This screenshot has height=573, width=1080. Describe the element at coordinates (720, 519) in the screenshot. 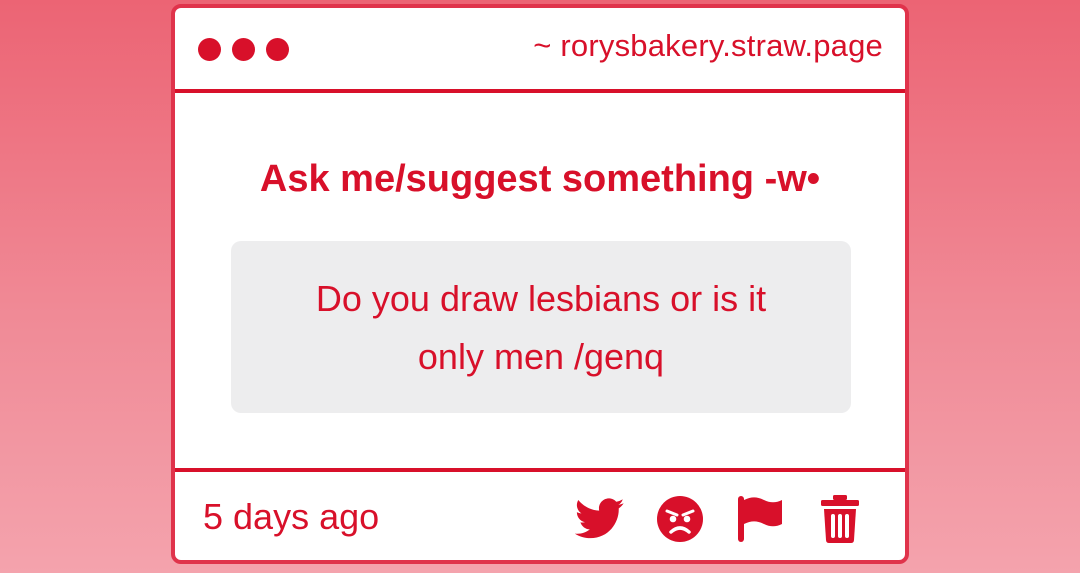

I see `action-bar` at that location.